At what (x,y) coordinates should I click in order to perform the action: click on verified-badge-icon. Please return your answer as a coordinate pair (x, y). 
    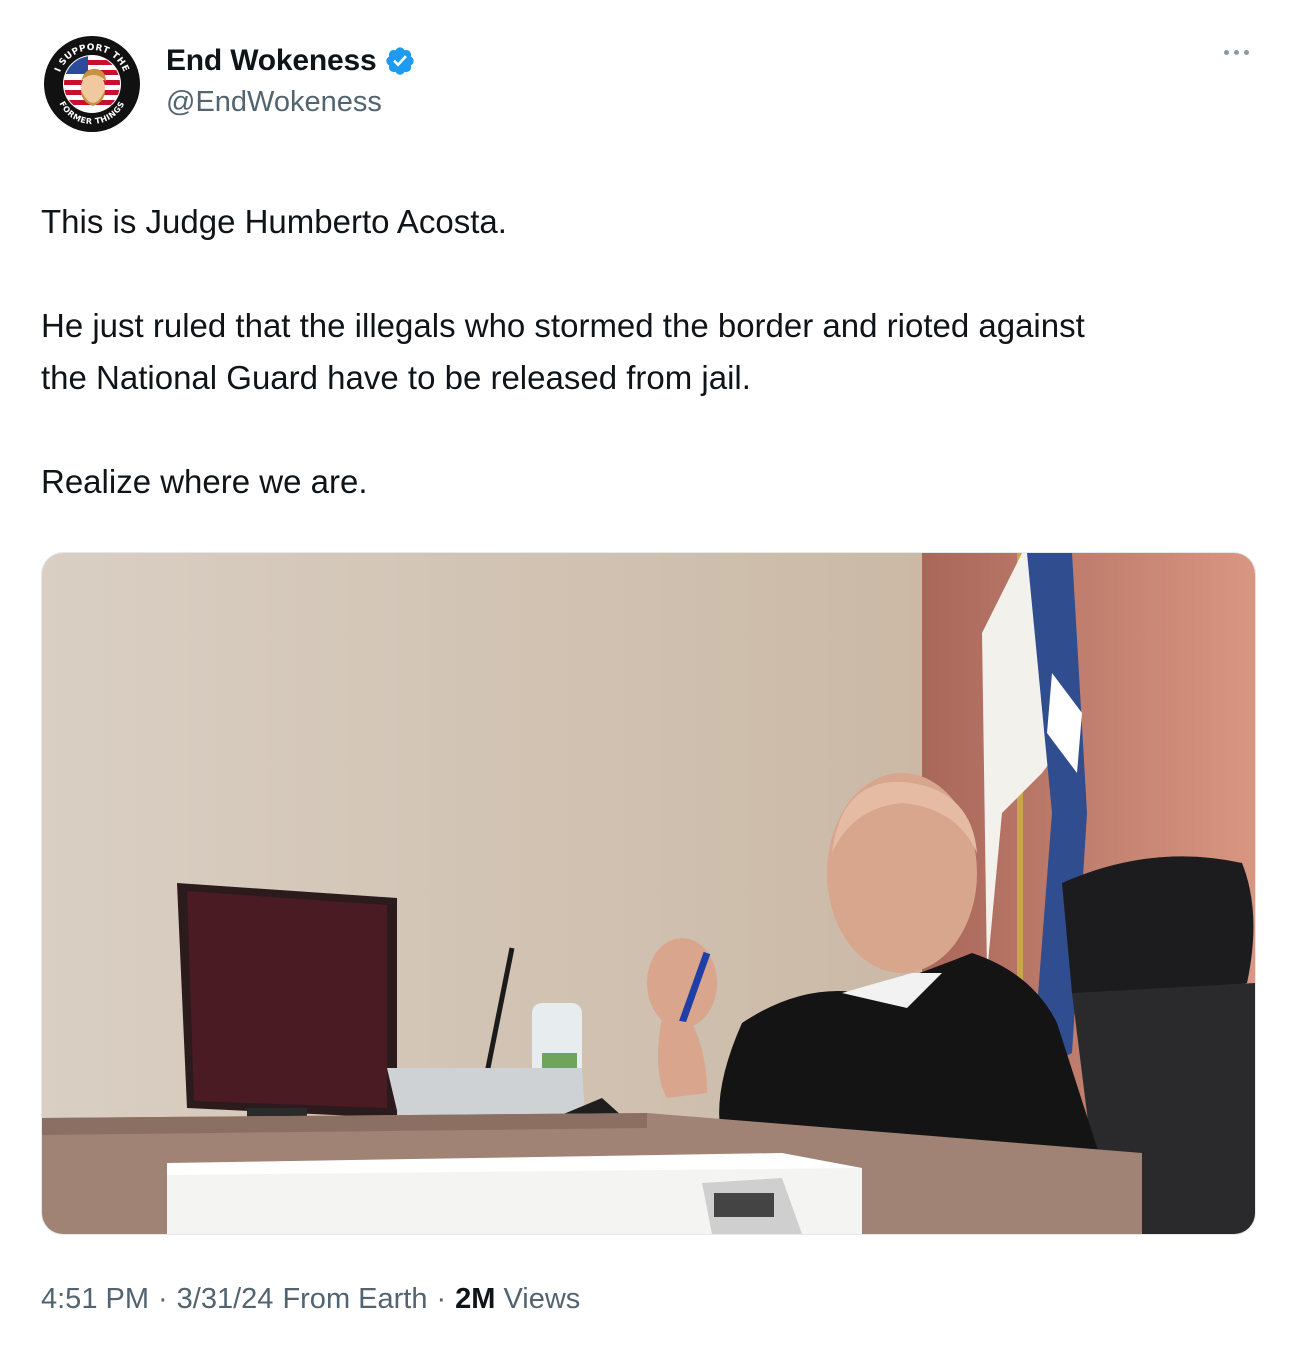
    Looking at the image, I should click on (400, 61).